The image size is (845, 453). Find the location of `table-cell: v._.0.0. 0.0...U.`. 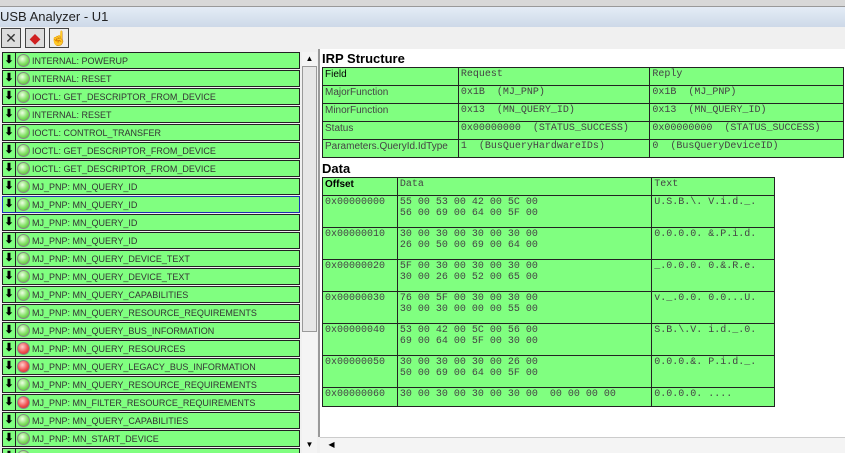

table-cell: v._.0.0. 0.0...U. is located at coordinates (713, 307).